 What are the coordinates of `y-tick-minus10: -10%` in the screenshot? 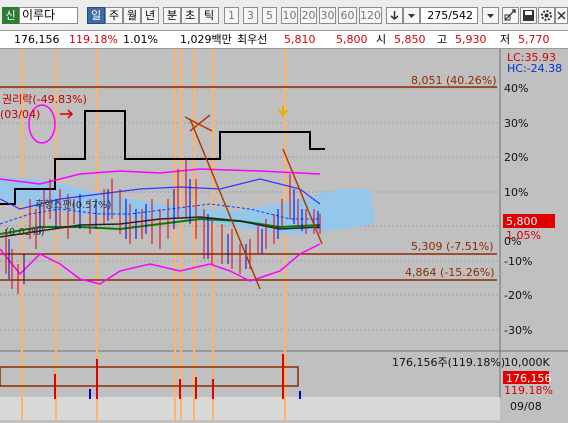 It's located at (518, 261).